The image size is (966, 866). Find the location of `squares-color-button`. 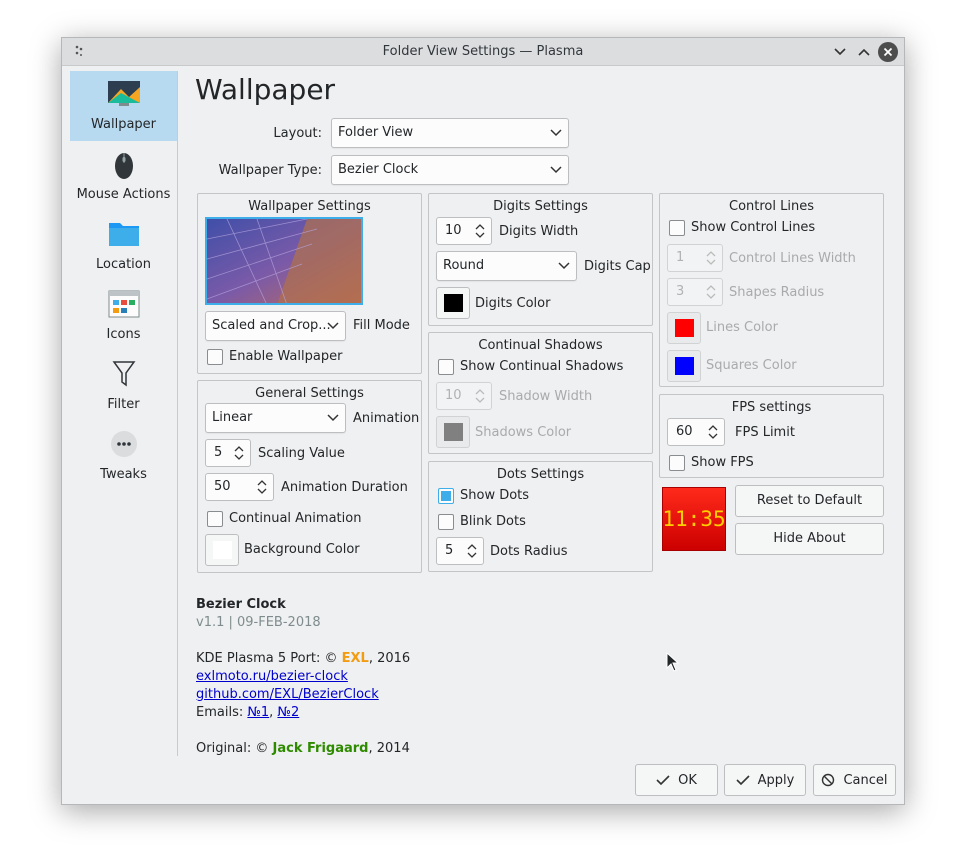

squares-color-button is located at coordinates (684, 366).